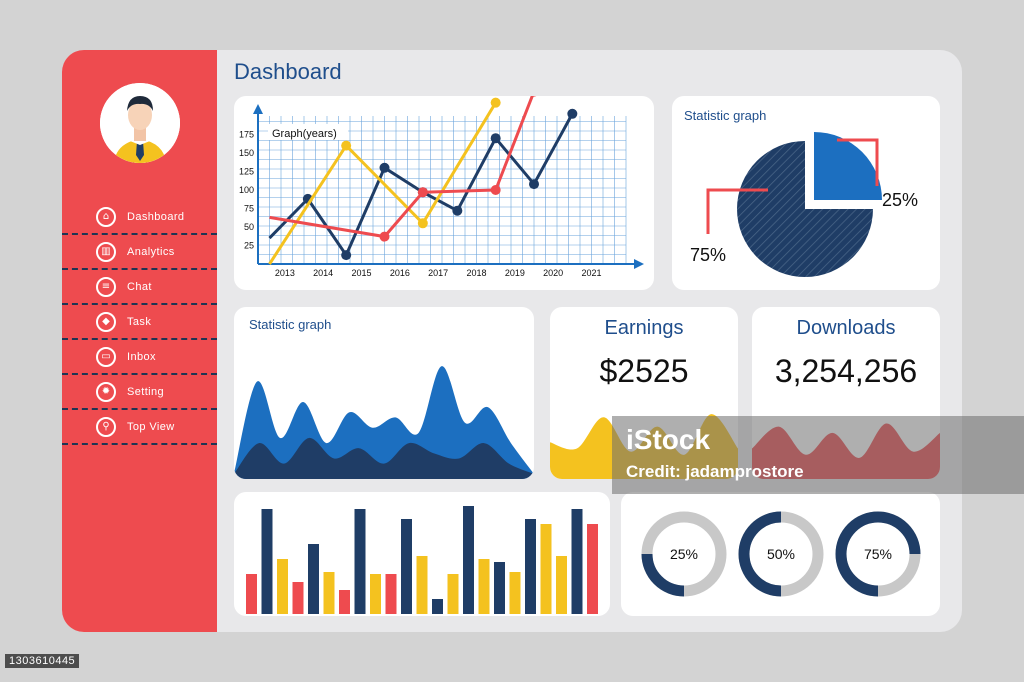 This screenshot has height=682, width=1024. I want to click on inbox-icon: ▭, so click(106, 356).